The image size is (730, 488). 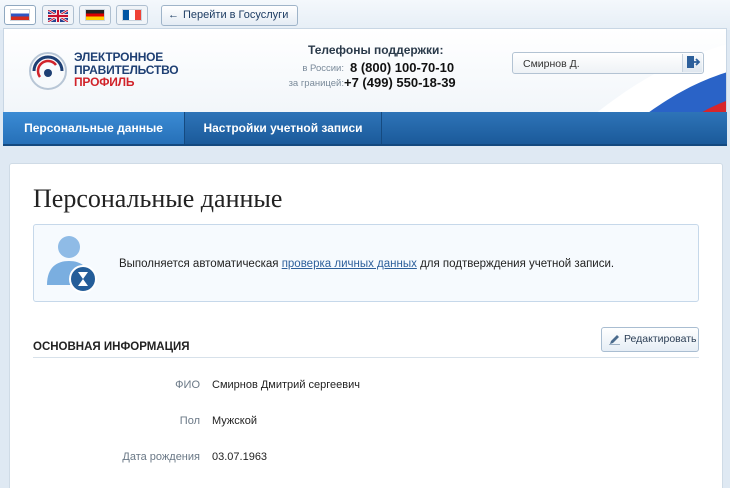 What do you see at coordinates (187, 385) in the screenshot?
I see `field-label: ФИО` at bounding box center [187, 385].